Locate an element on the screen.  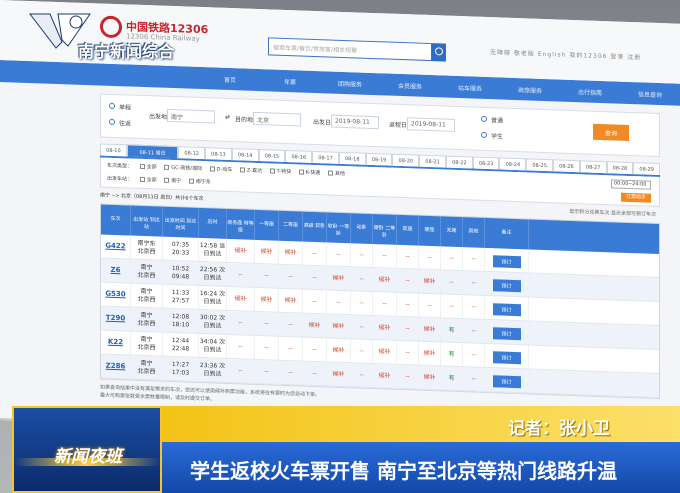
date-tab: 08-23 is located at coordinates (486, 163).